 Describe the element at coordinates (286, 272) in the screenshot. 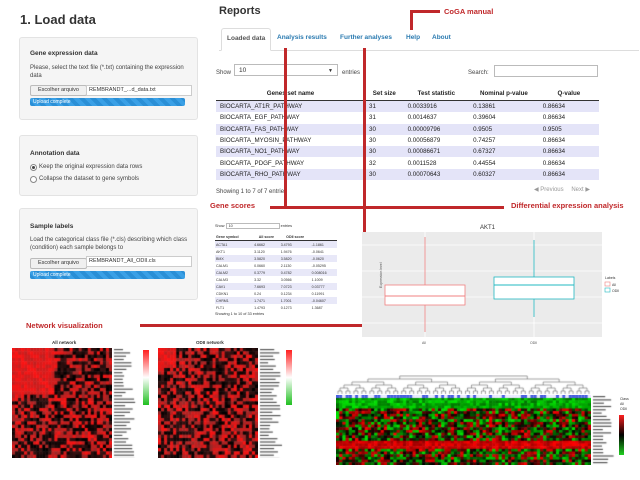

I see `cell: 0.4782` at that location.